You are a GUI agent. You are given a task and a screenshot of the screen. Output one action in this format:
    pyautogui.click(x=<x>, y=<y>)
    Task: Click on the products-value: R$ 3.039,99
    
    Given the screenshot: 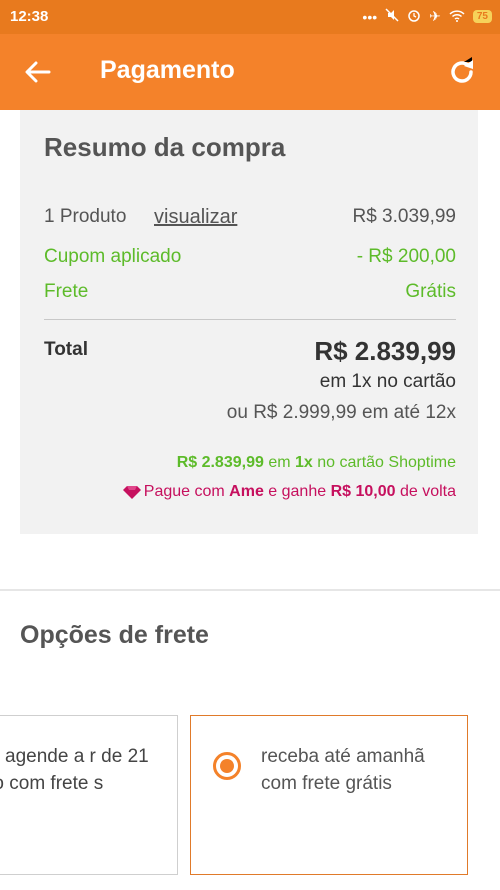 What is the action you would take?
    pyautogui.click(x=404, y=216)
    